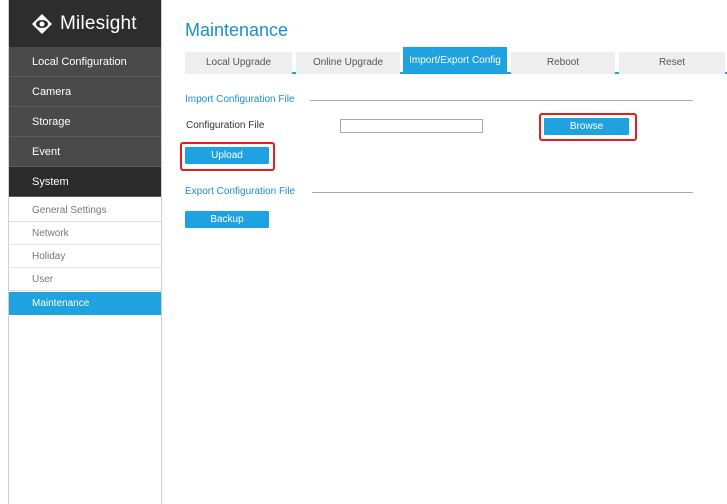  What do you see at coordinates (672, 63) in the screenshot?
I see `tab-reset: Reset` at bounding box center [672, 63].